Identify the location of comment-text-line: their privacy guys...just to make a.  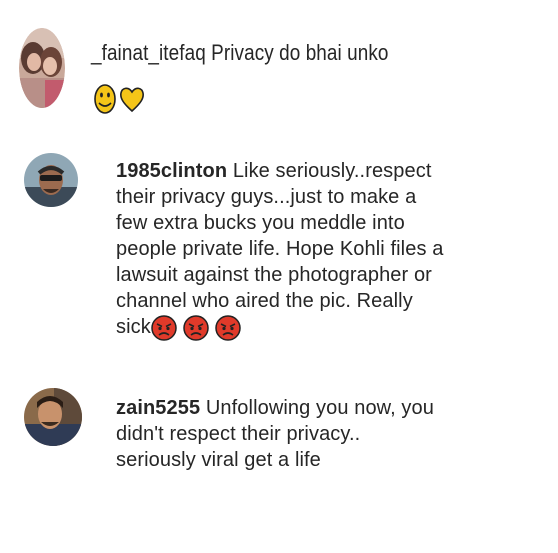
(266, 197).